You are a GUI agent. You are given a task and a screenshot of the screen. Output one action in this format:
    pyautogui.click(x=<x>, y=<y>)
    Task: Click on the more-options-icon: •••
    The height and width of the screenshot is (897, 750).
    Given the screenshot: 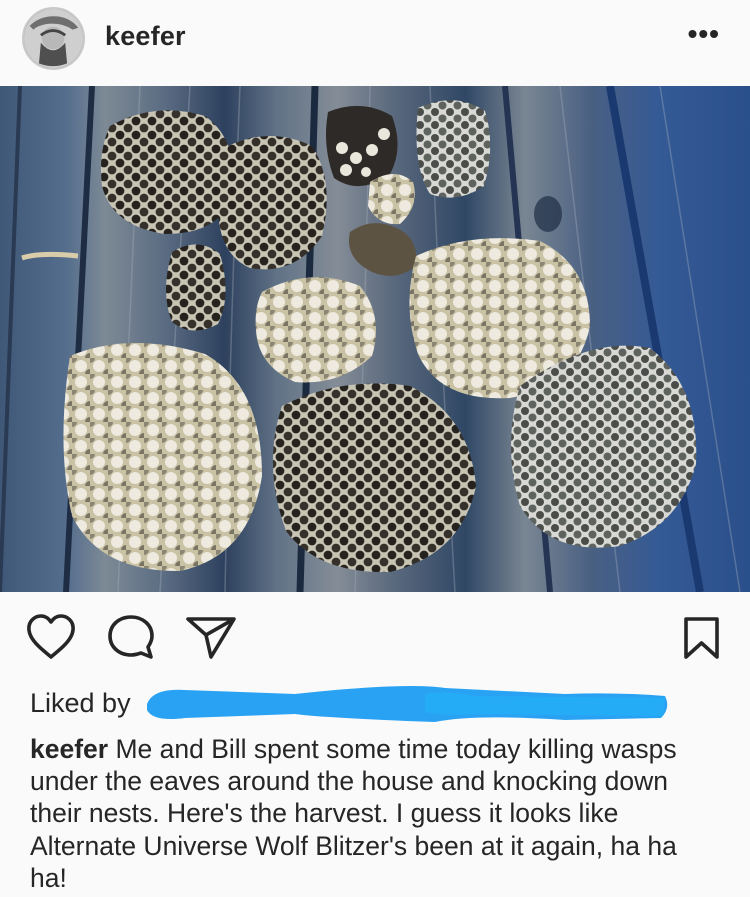 What is the action you would take?
    pyautogui.click(x=704, y=34)
    